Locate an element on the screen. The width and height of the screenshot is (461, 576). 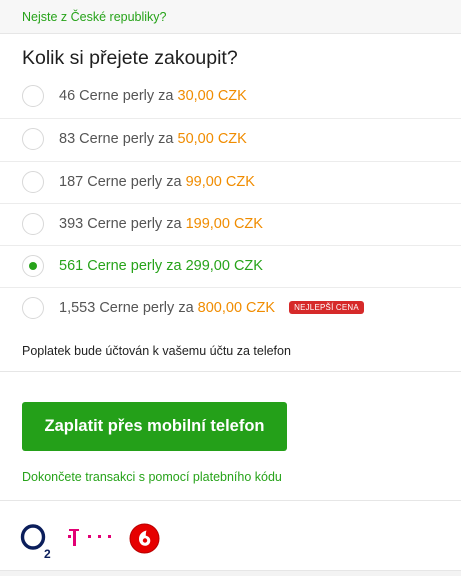
package-amount: 393 is located at coordinates (71, 223).